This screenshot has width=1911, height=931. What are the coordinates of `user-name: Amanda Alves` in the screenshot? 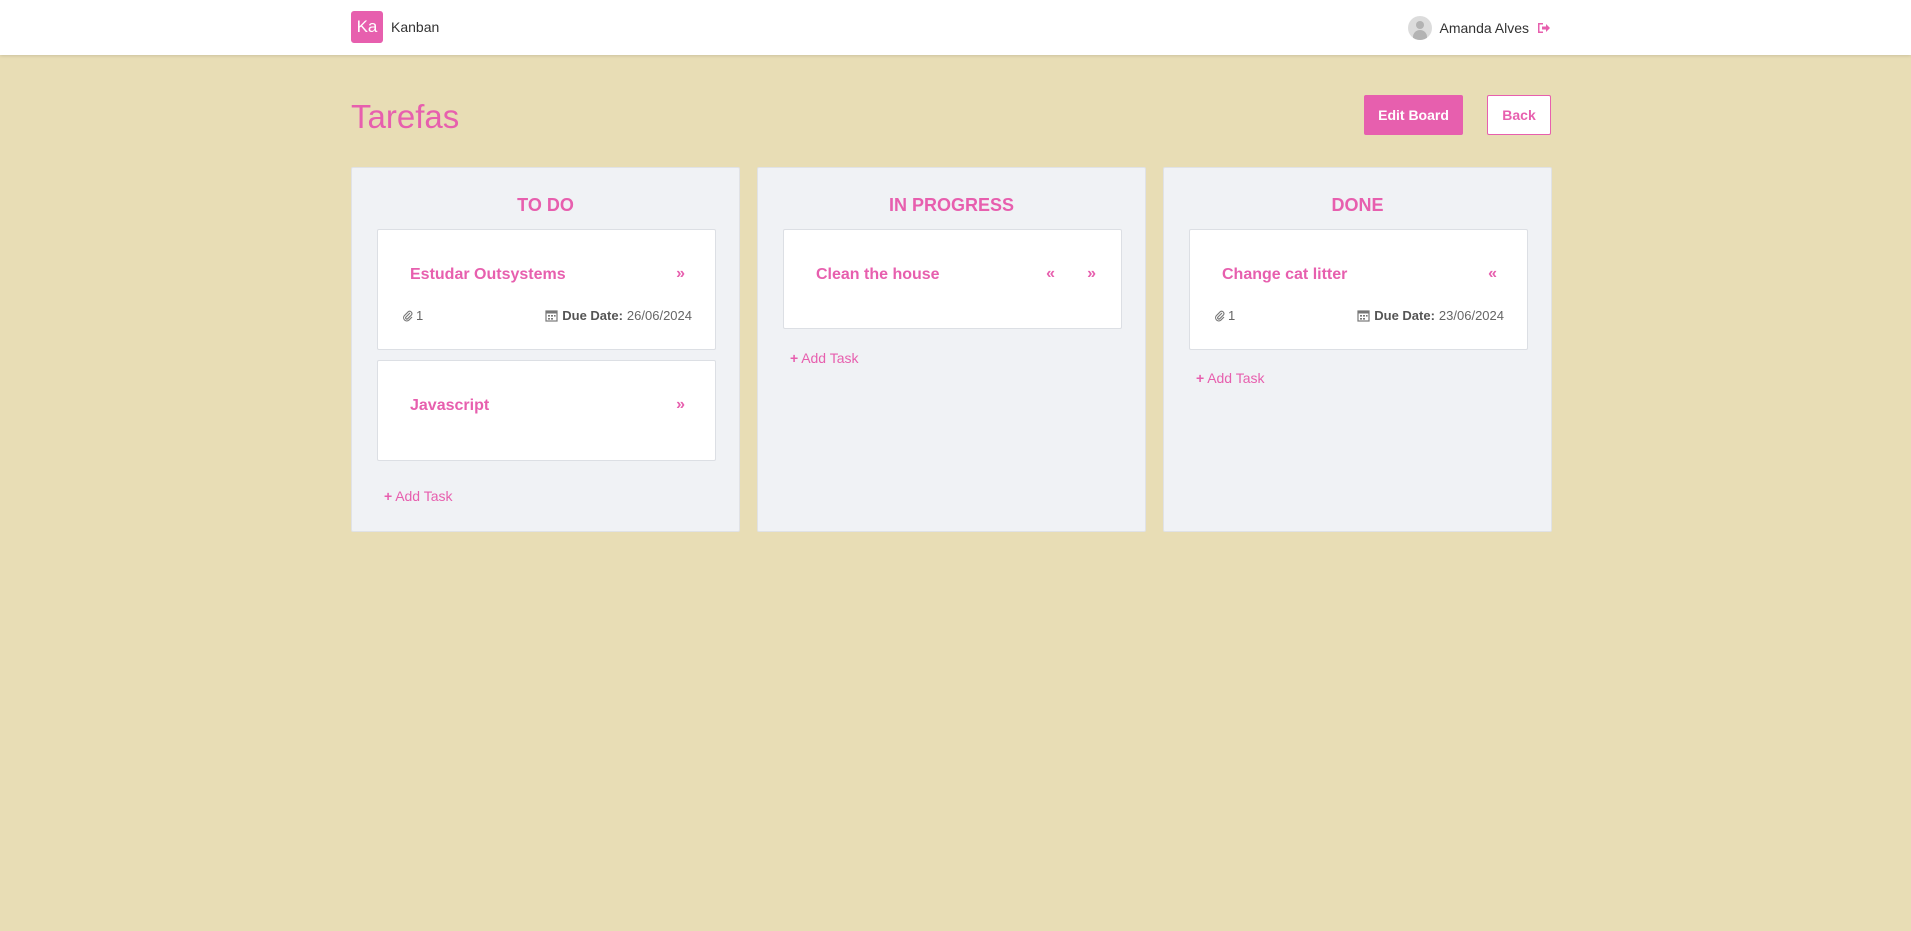 It's located at (1485, 28).